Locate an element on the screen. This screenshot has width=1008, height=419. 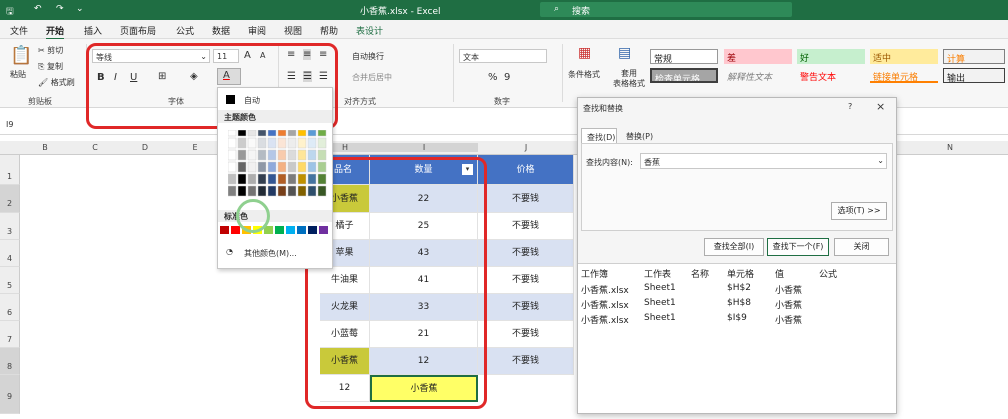
col-header-c: C is located at coordinates (95, 147).